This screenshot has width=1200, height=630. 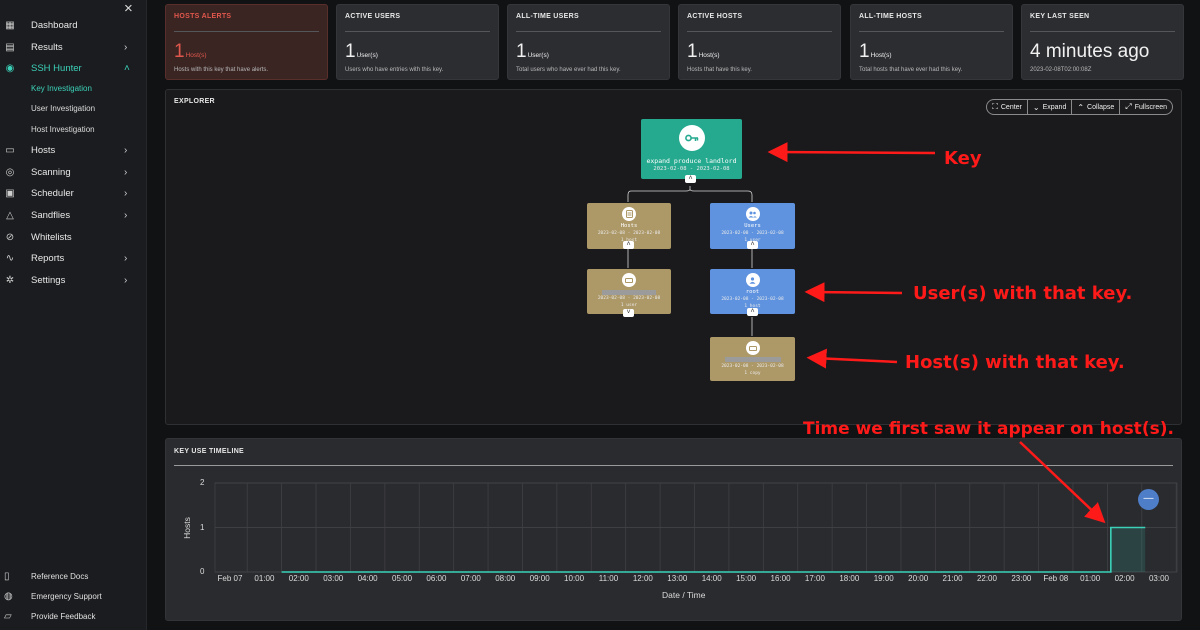 I want to click on host-leaf-expand-toggle: ˅, so click(x=628, y=313).